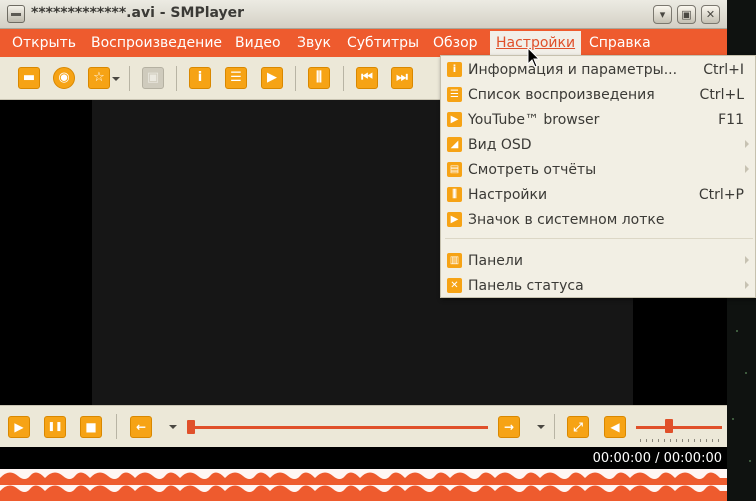 Image resolution: width=756 pixels, height=501 pixels. What do you see at coordinates (156, 43) in the screenshot?
I see `menu-playback: Воспроизведение` at bounding box center [156, 43].